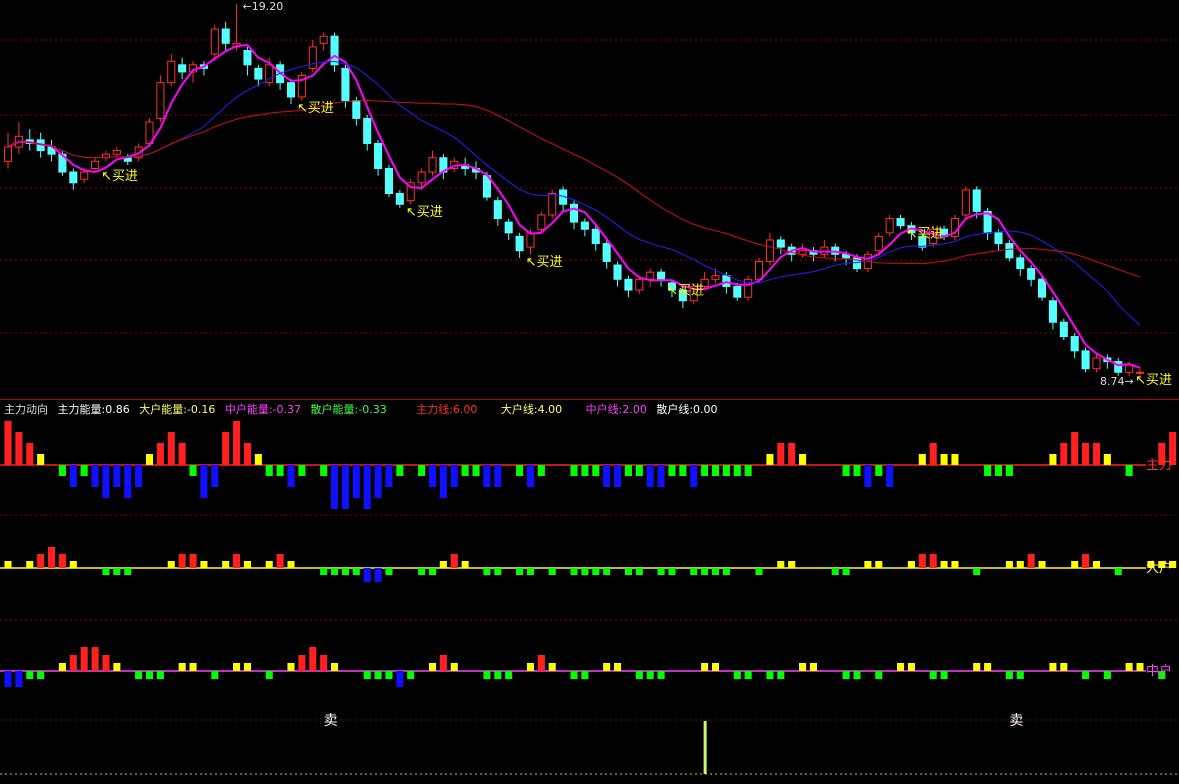  Describe the element at coordinates (263, 6) in the screenshot. I see `high-price-label: ←19.20` at that location.